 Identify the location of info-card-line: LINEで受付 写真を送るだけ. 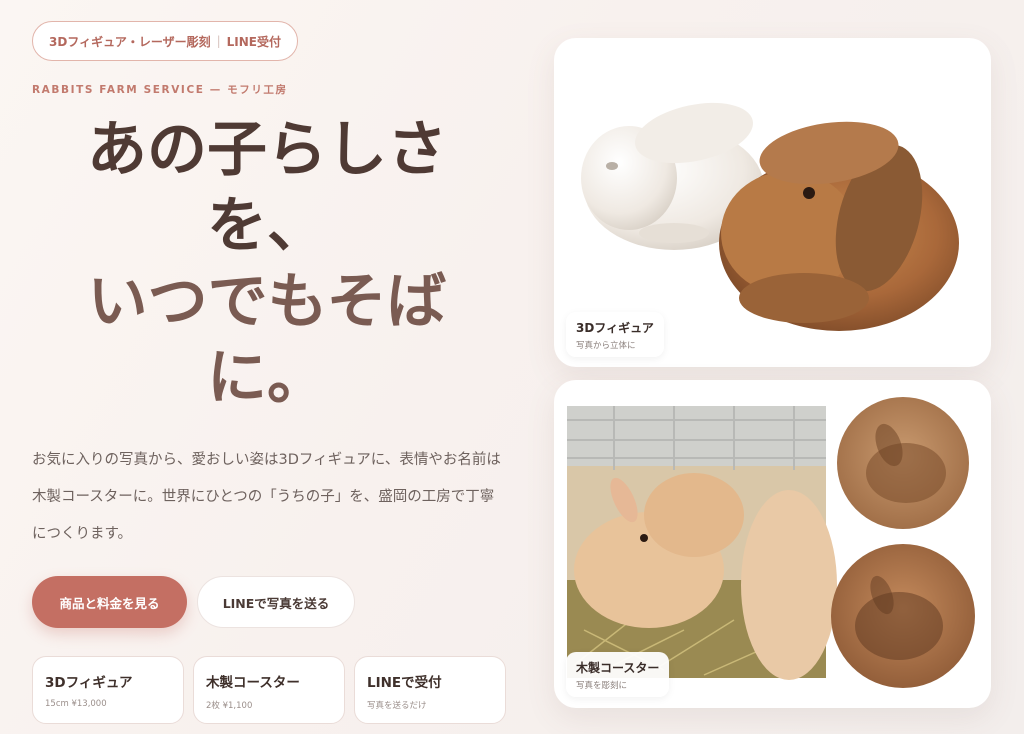
(430, 690).